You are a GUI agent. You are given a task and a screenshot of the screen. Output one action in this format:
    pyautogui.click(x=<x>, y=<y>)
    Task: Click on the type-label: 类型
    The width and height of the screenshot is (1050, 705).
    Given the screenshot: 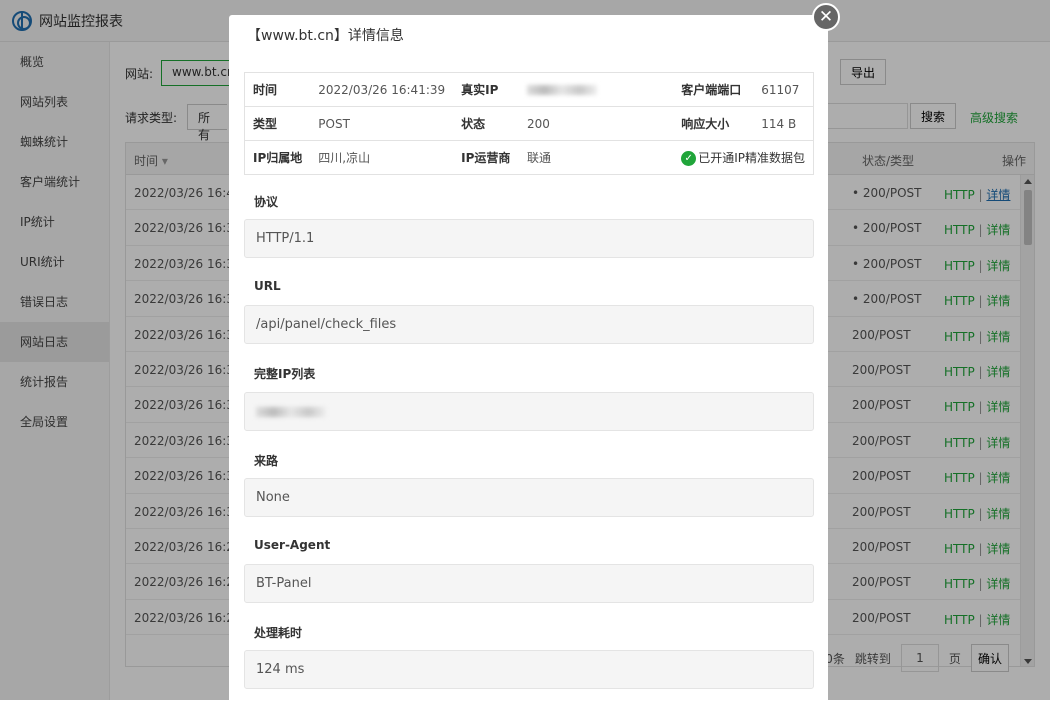 What is the action you would take?
    pyautogui.click(x=277, y=123)
    